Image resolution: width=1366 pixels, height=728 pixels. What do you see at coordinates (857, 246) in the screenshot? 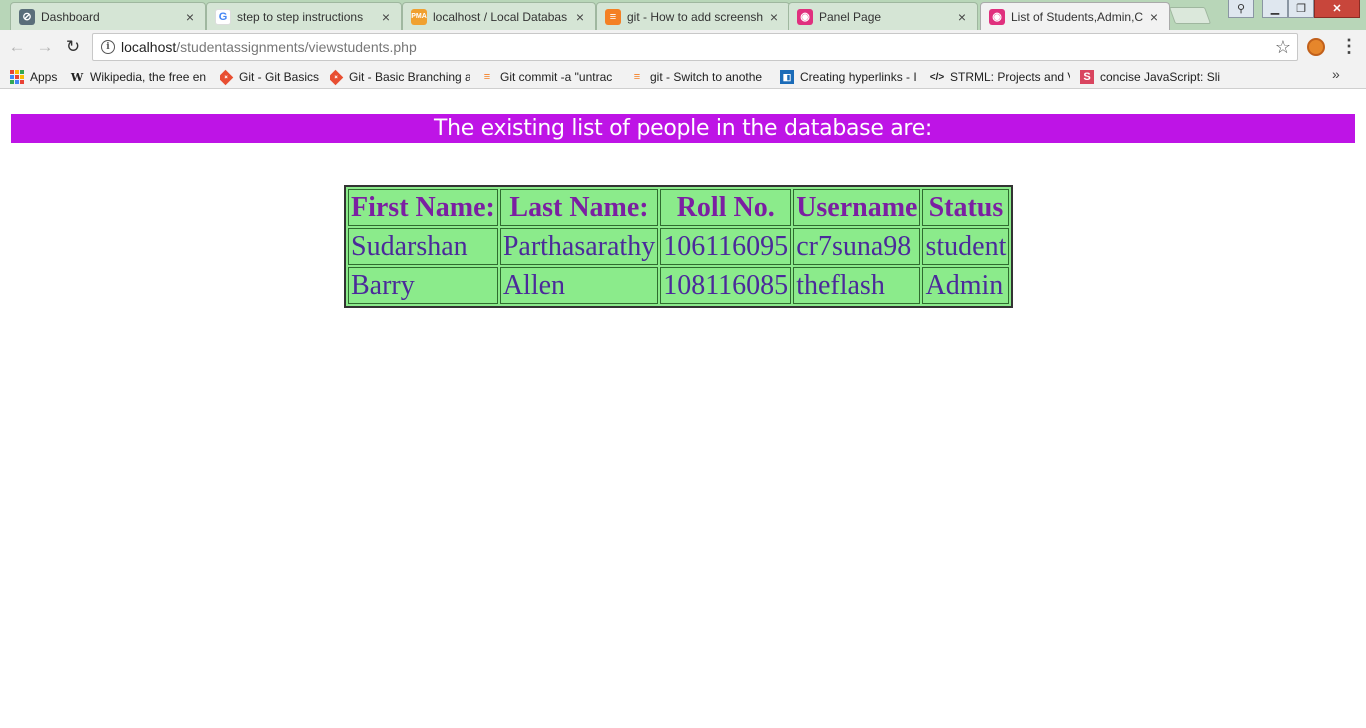
I see `cell-username: cr7suna98` at bounding box center [857, 246].